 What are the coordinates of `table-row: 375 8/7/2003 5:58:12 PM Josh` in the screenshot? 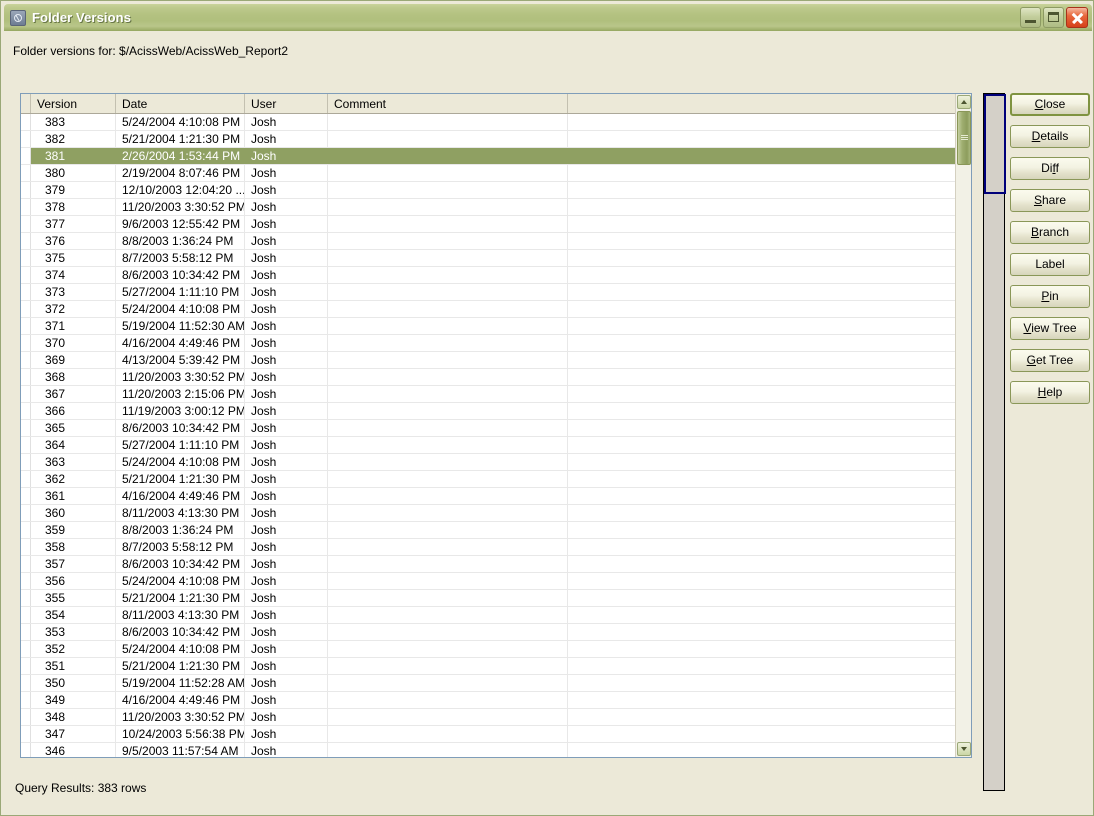 It's located at (496, 258).